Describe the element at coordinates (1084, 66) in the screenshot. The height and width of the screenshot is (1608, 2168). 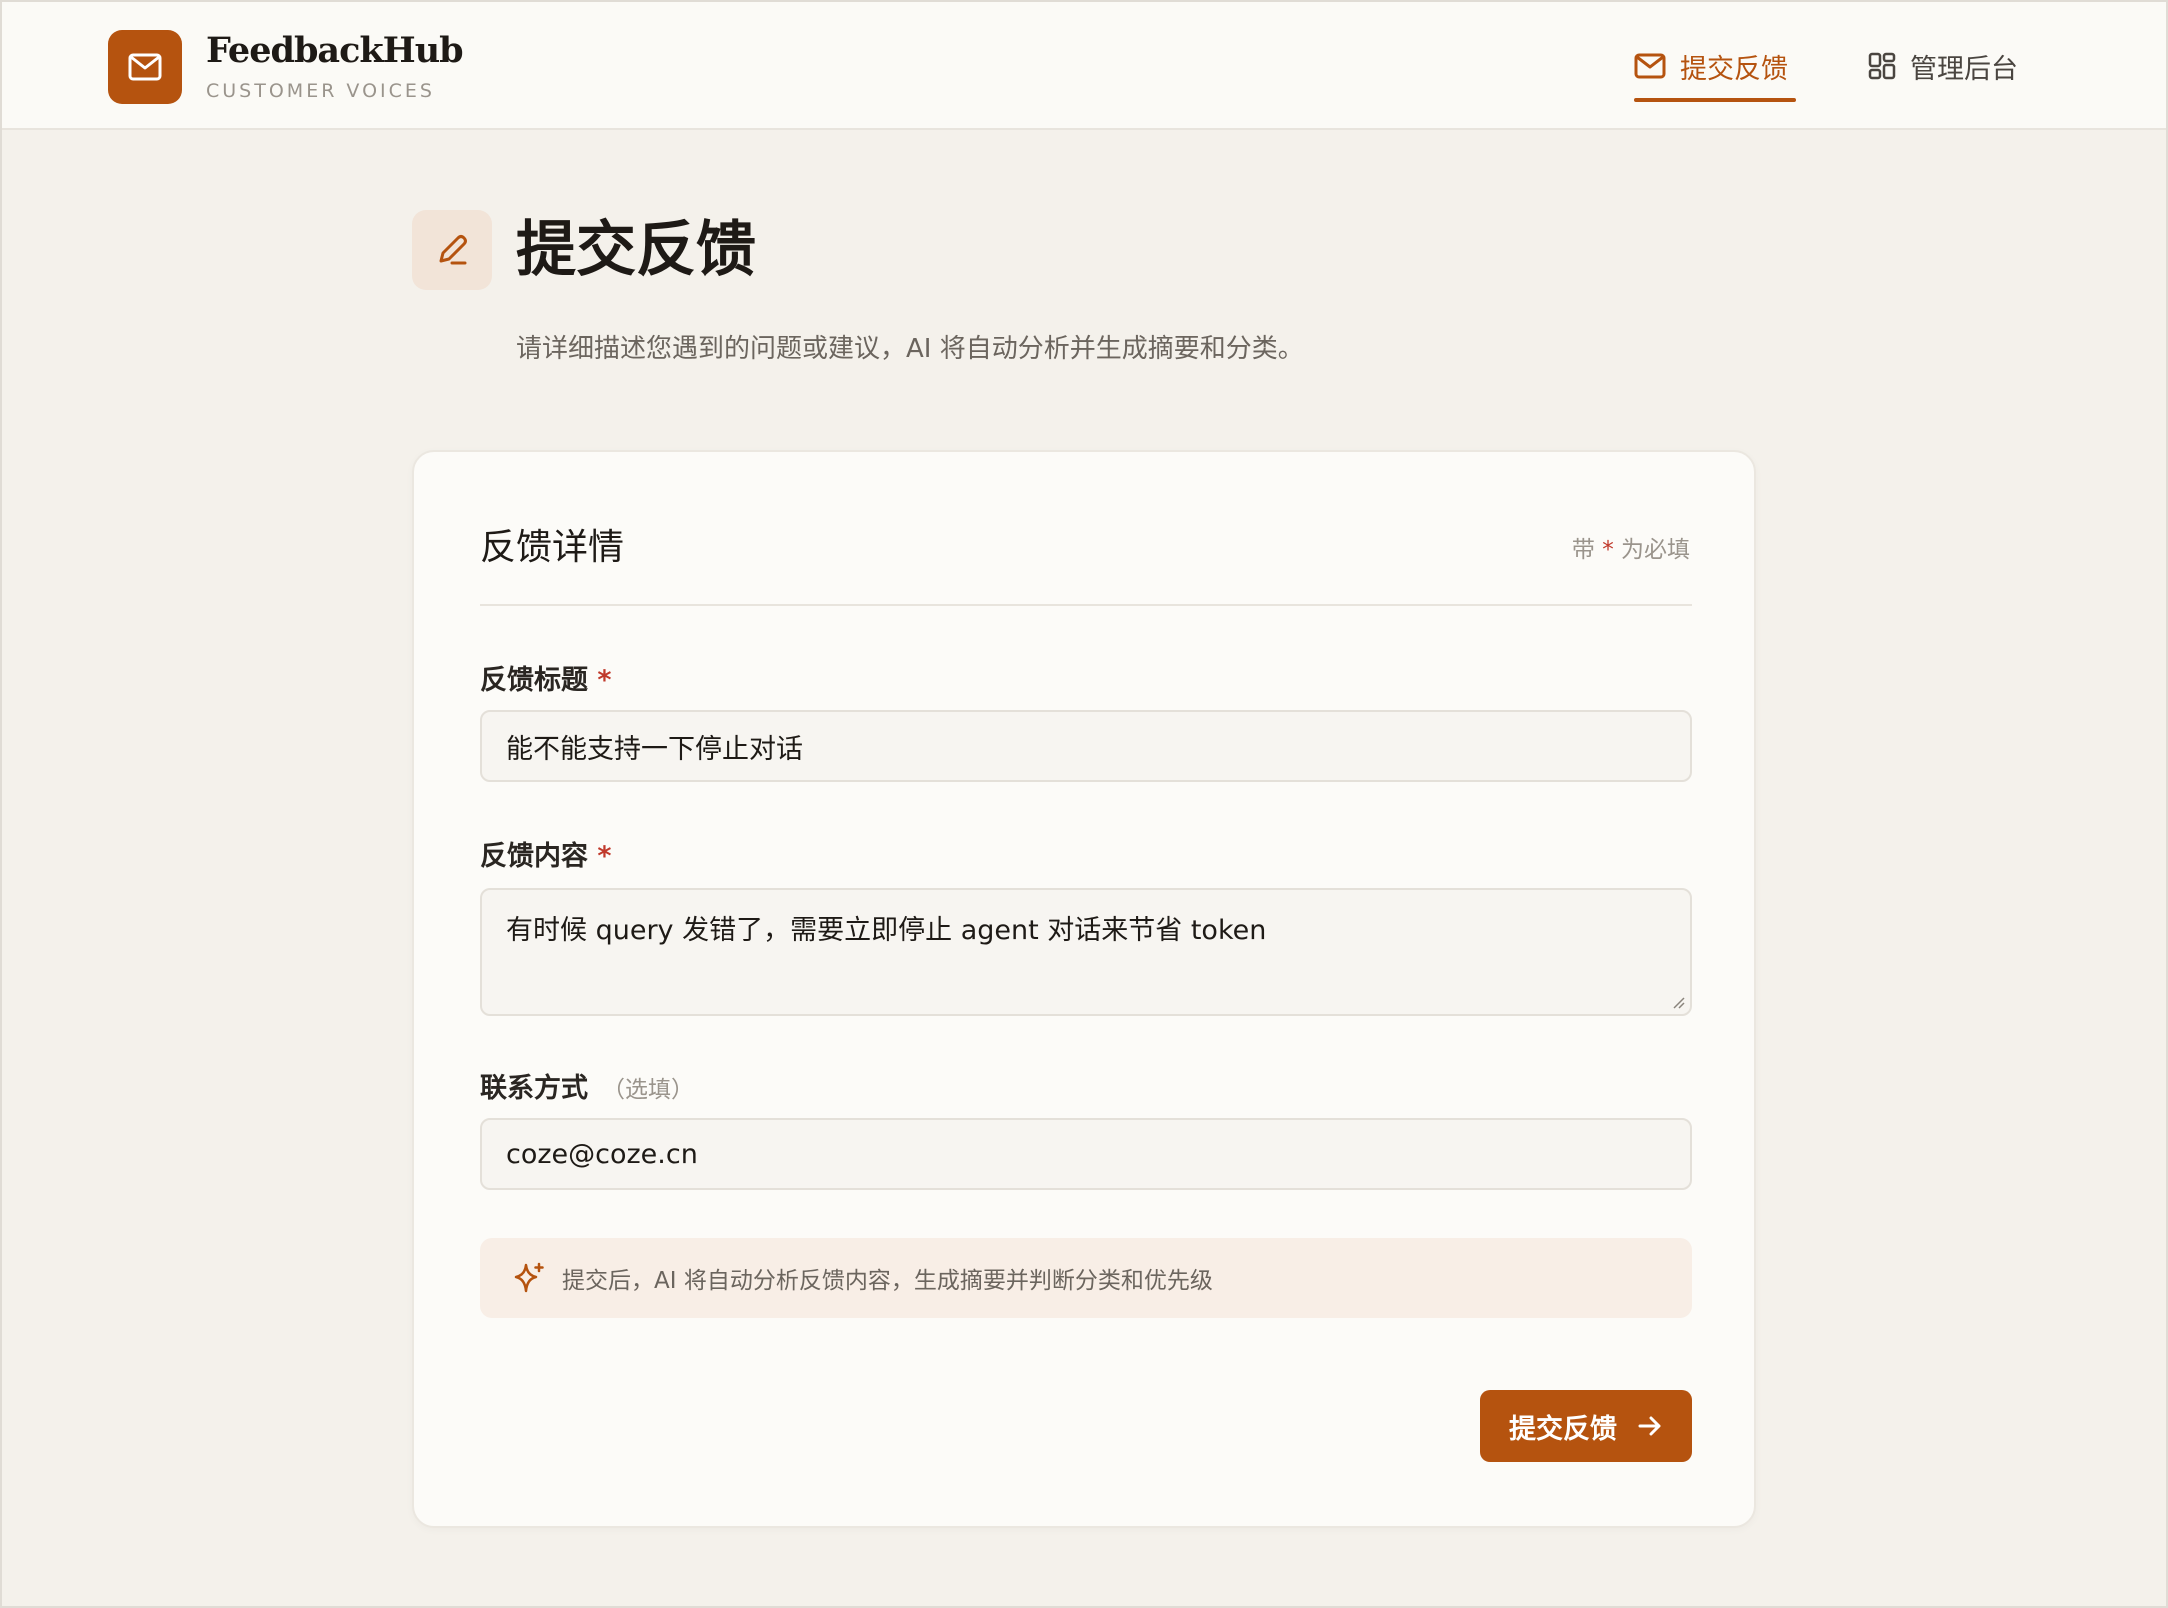
I see `top-header: FeedbackHub CUSTOMER VOICES 提交反馈 管理后台` at that location.